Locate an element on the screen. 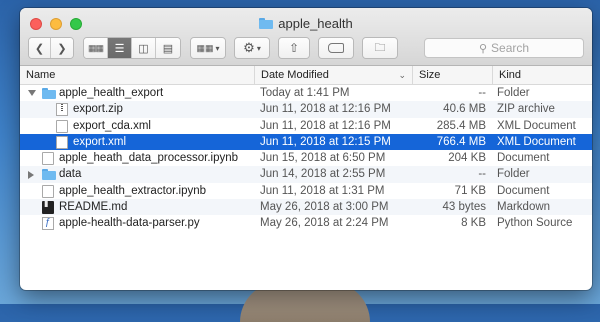 This screenshot has height=322, width=600. file-date: Jun 14, 2018 at 2:55 PM is located at coordinates (323, 174).